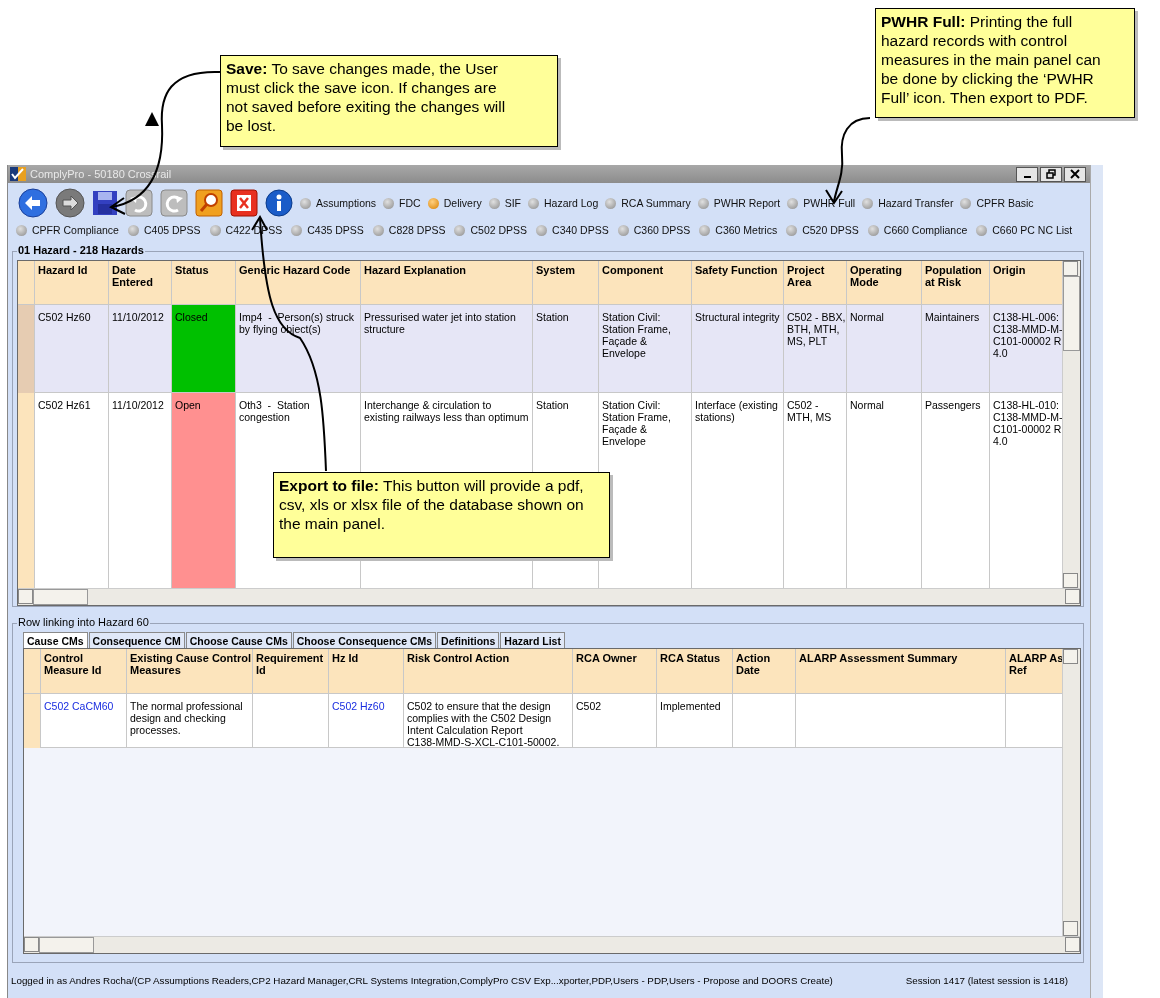 This screenshot has width=1160, height=998. I want to click on save-icon, so click(105, 203).